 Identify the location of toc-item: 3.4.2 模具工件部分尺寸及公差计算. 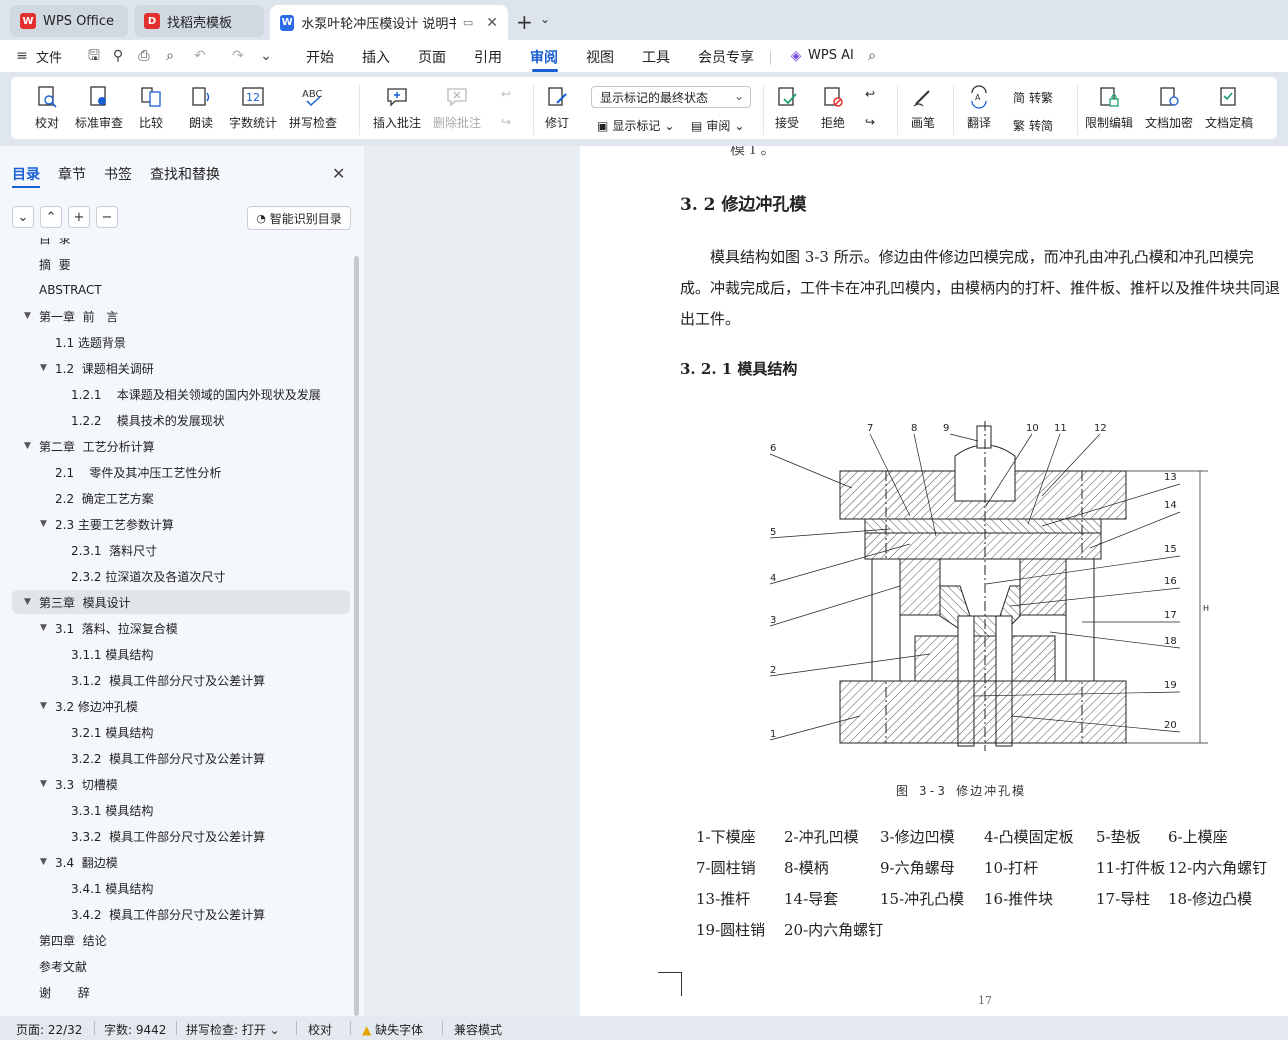
(181, 914).